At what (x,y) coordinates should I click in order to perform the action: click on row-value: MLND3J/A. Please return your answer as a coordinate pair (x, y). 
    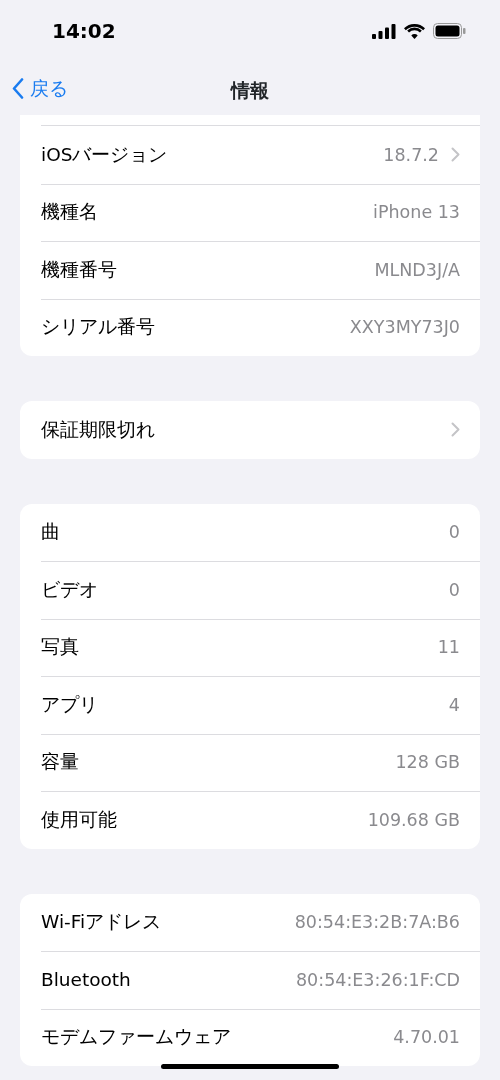
    Looking at the image, I should click on (417, 270).